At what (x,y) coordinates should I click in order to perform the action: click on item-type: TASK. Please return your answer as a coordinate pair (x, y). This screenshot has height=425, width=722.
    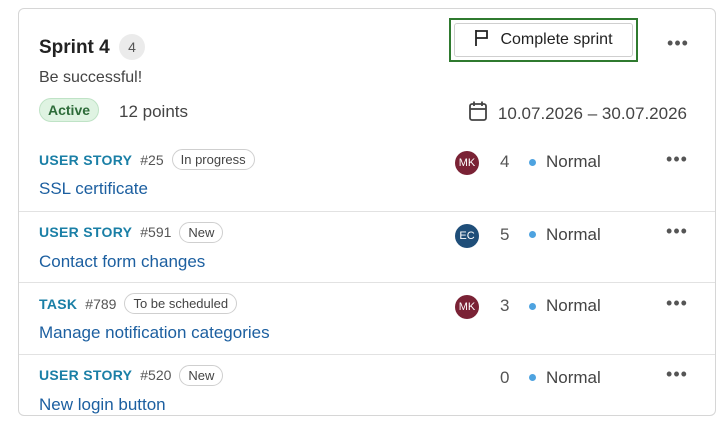
    Looking at the image, I should click on (58, 303).